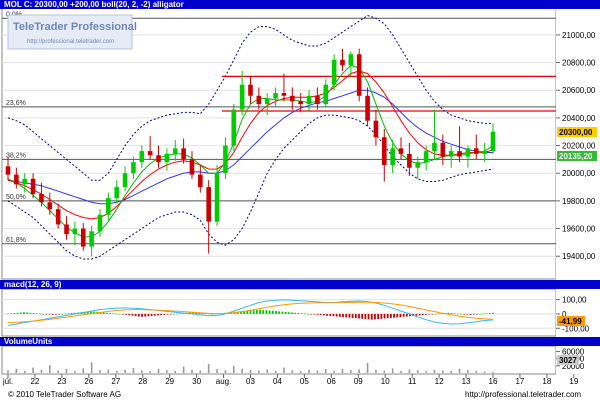 This screenshot has width=600, height=400. I want to click on footer-url: http://professional.teletrader.com, so click(523, 394).